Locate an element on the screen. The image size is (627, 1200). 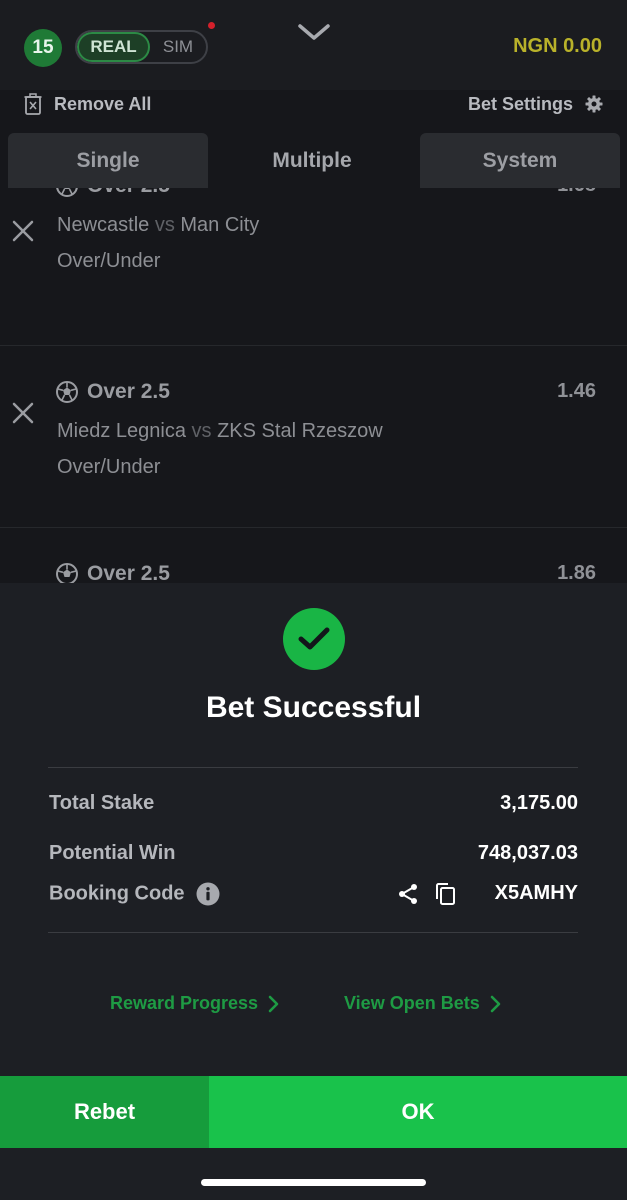
success-check-icon is located at coordinates (314, 639).